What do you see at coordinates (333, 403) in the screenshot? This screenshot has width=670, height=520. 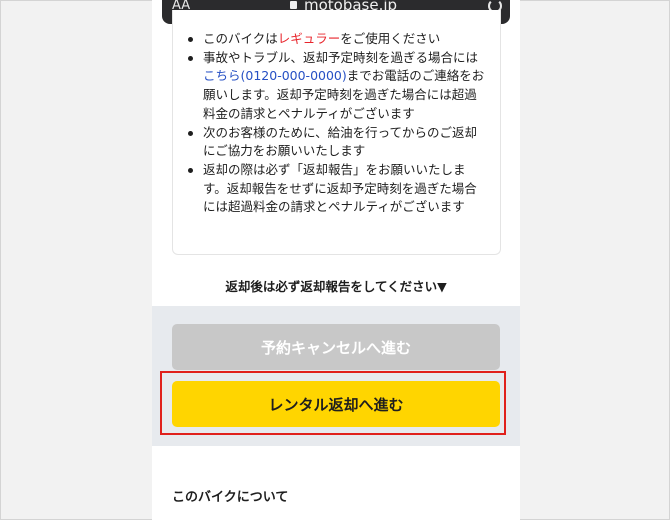 I see `highlight-box` at bounding box center [333, 403].